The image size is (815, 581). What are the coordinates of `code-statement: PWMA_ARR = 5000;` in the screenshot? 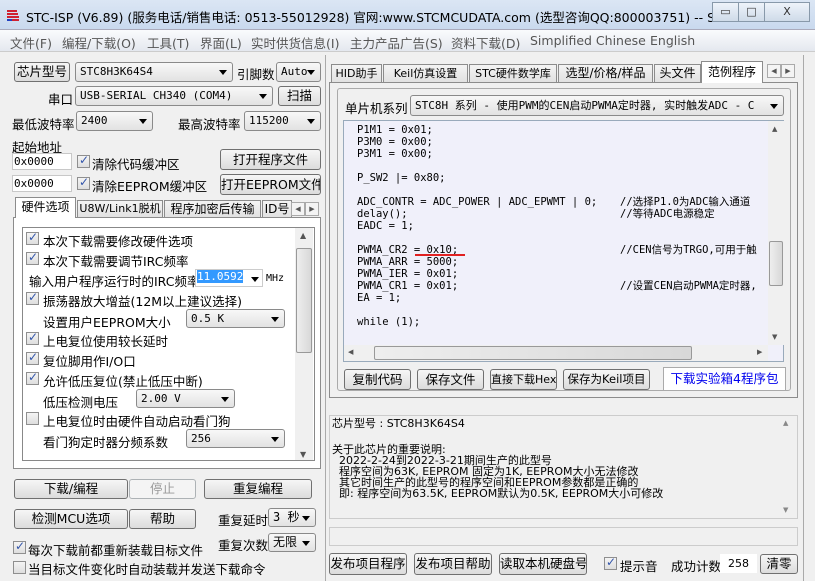 It's located at (408, 262).